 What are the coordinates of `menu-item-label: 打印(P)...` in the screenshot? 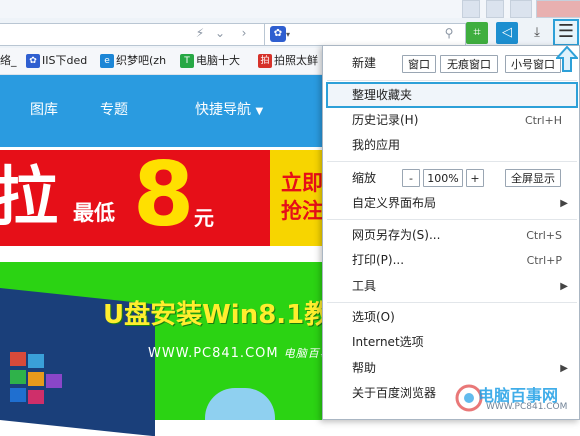 It's located at (378, 260).